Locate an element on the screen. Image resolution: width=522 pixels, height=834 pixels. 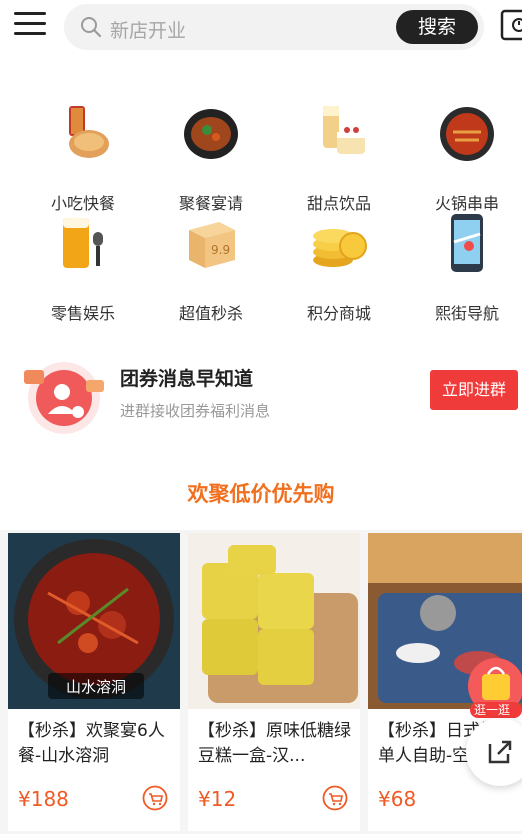
category-navigation: 熙街导航 is located at coordinates (462, 267).